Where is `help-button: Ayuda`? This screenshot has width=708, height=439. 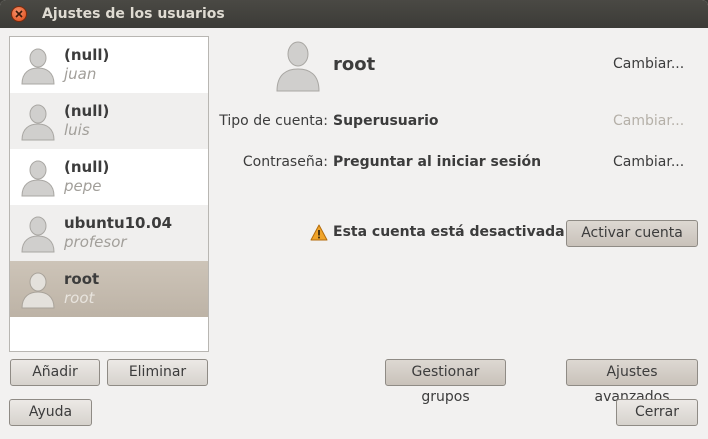
help-button: Ayuda is located at coordinates (50, 412).